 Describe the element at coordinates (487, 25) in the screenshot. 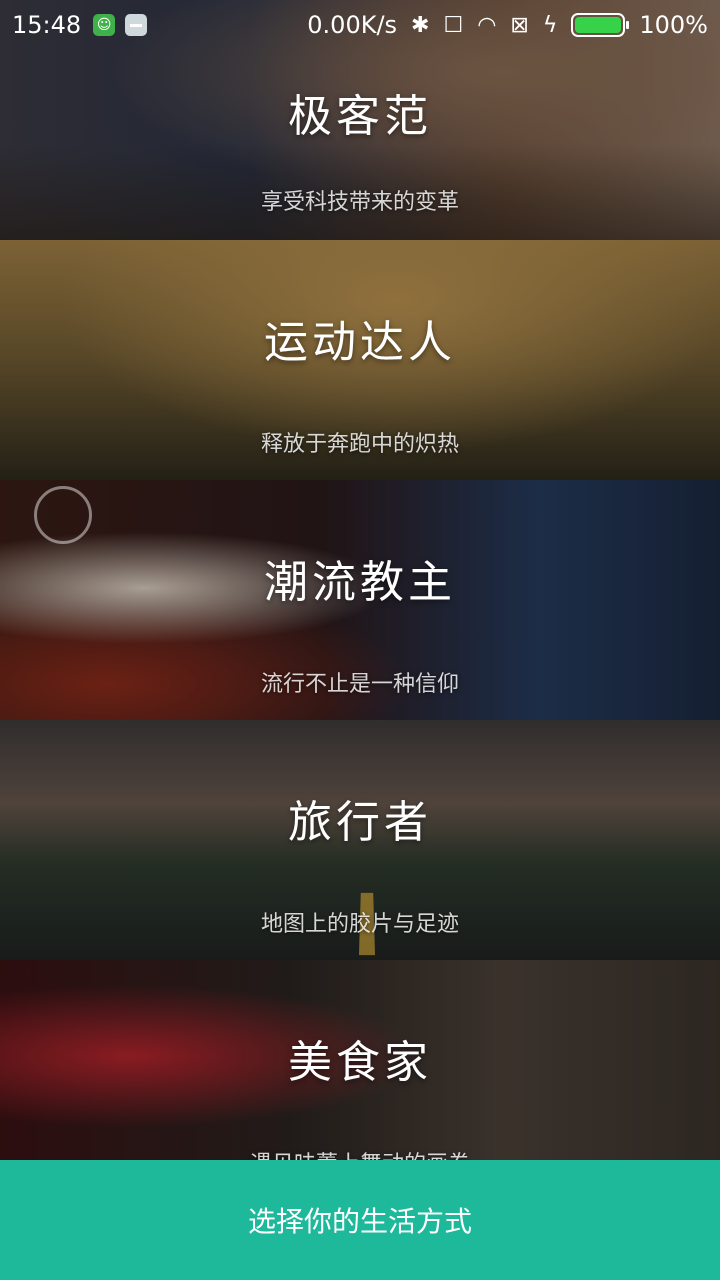

I see `wifi-icon: ◠` at that location.